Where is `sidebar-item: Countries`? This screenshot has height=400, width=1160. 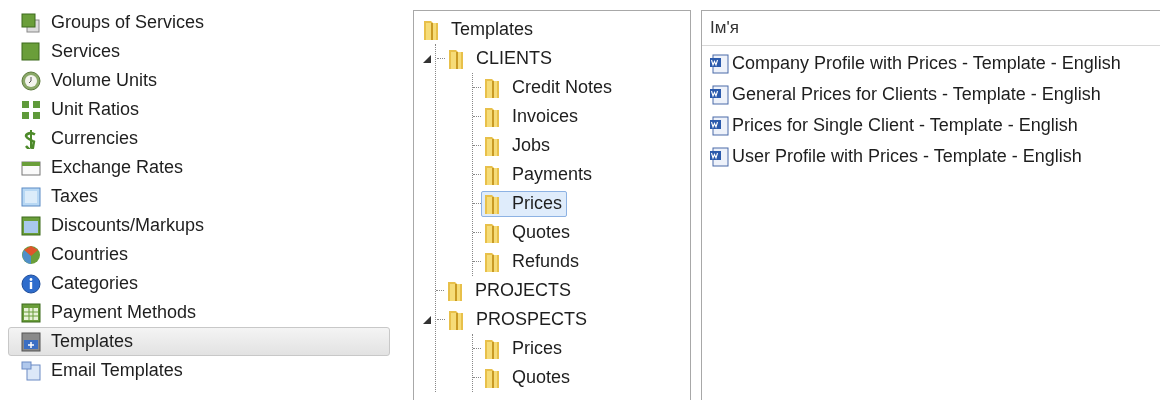 sidebar-item: Countries is located at coordinates (199, 254).